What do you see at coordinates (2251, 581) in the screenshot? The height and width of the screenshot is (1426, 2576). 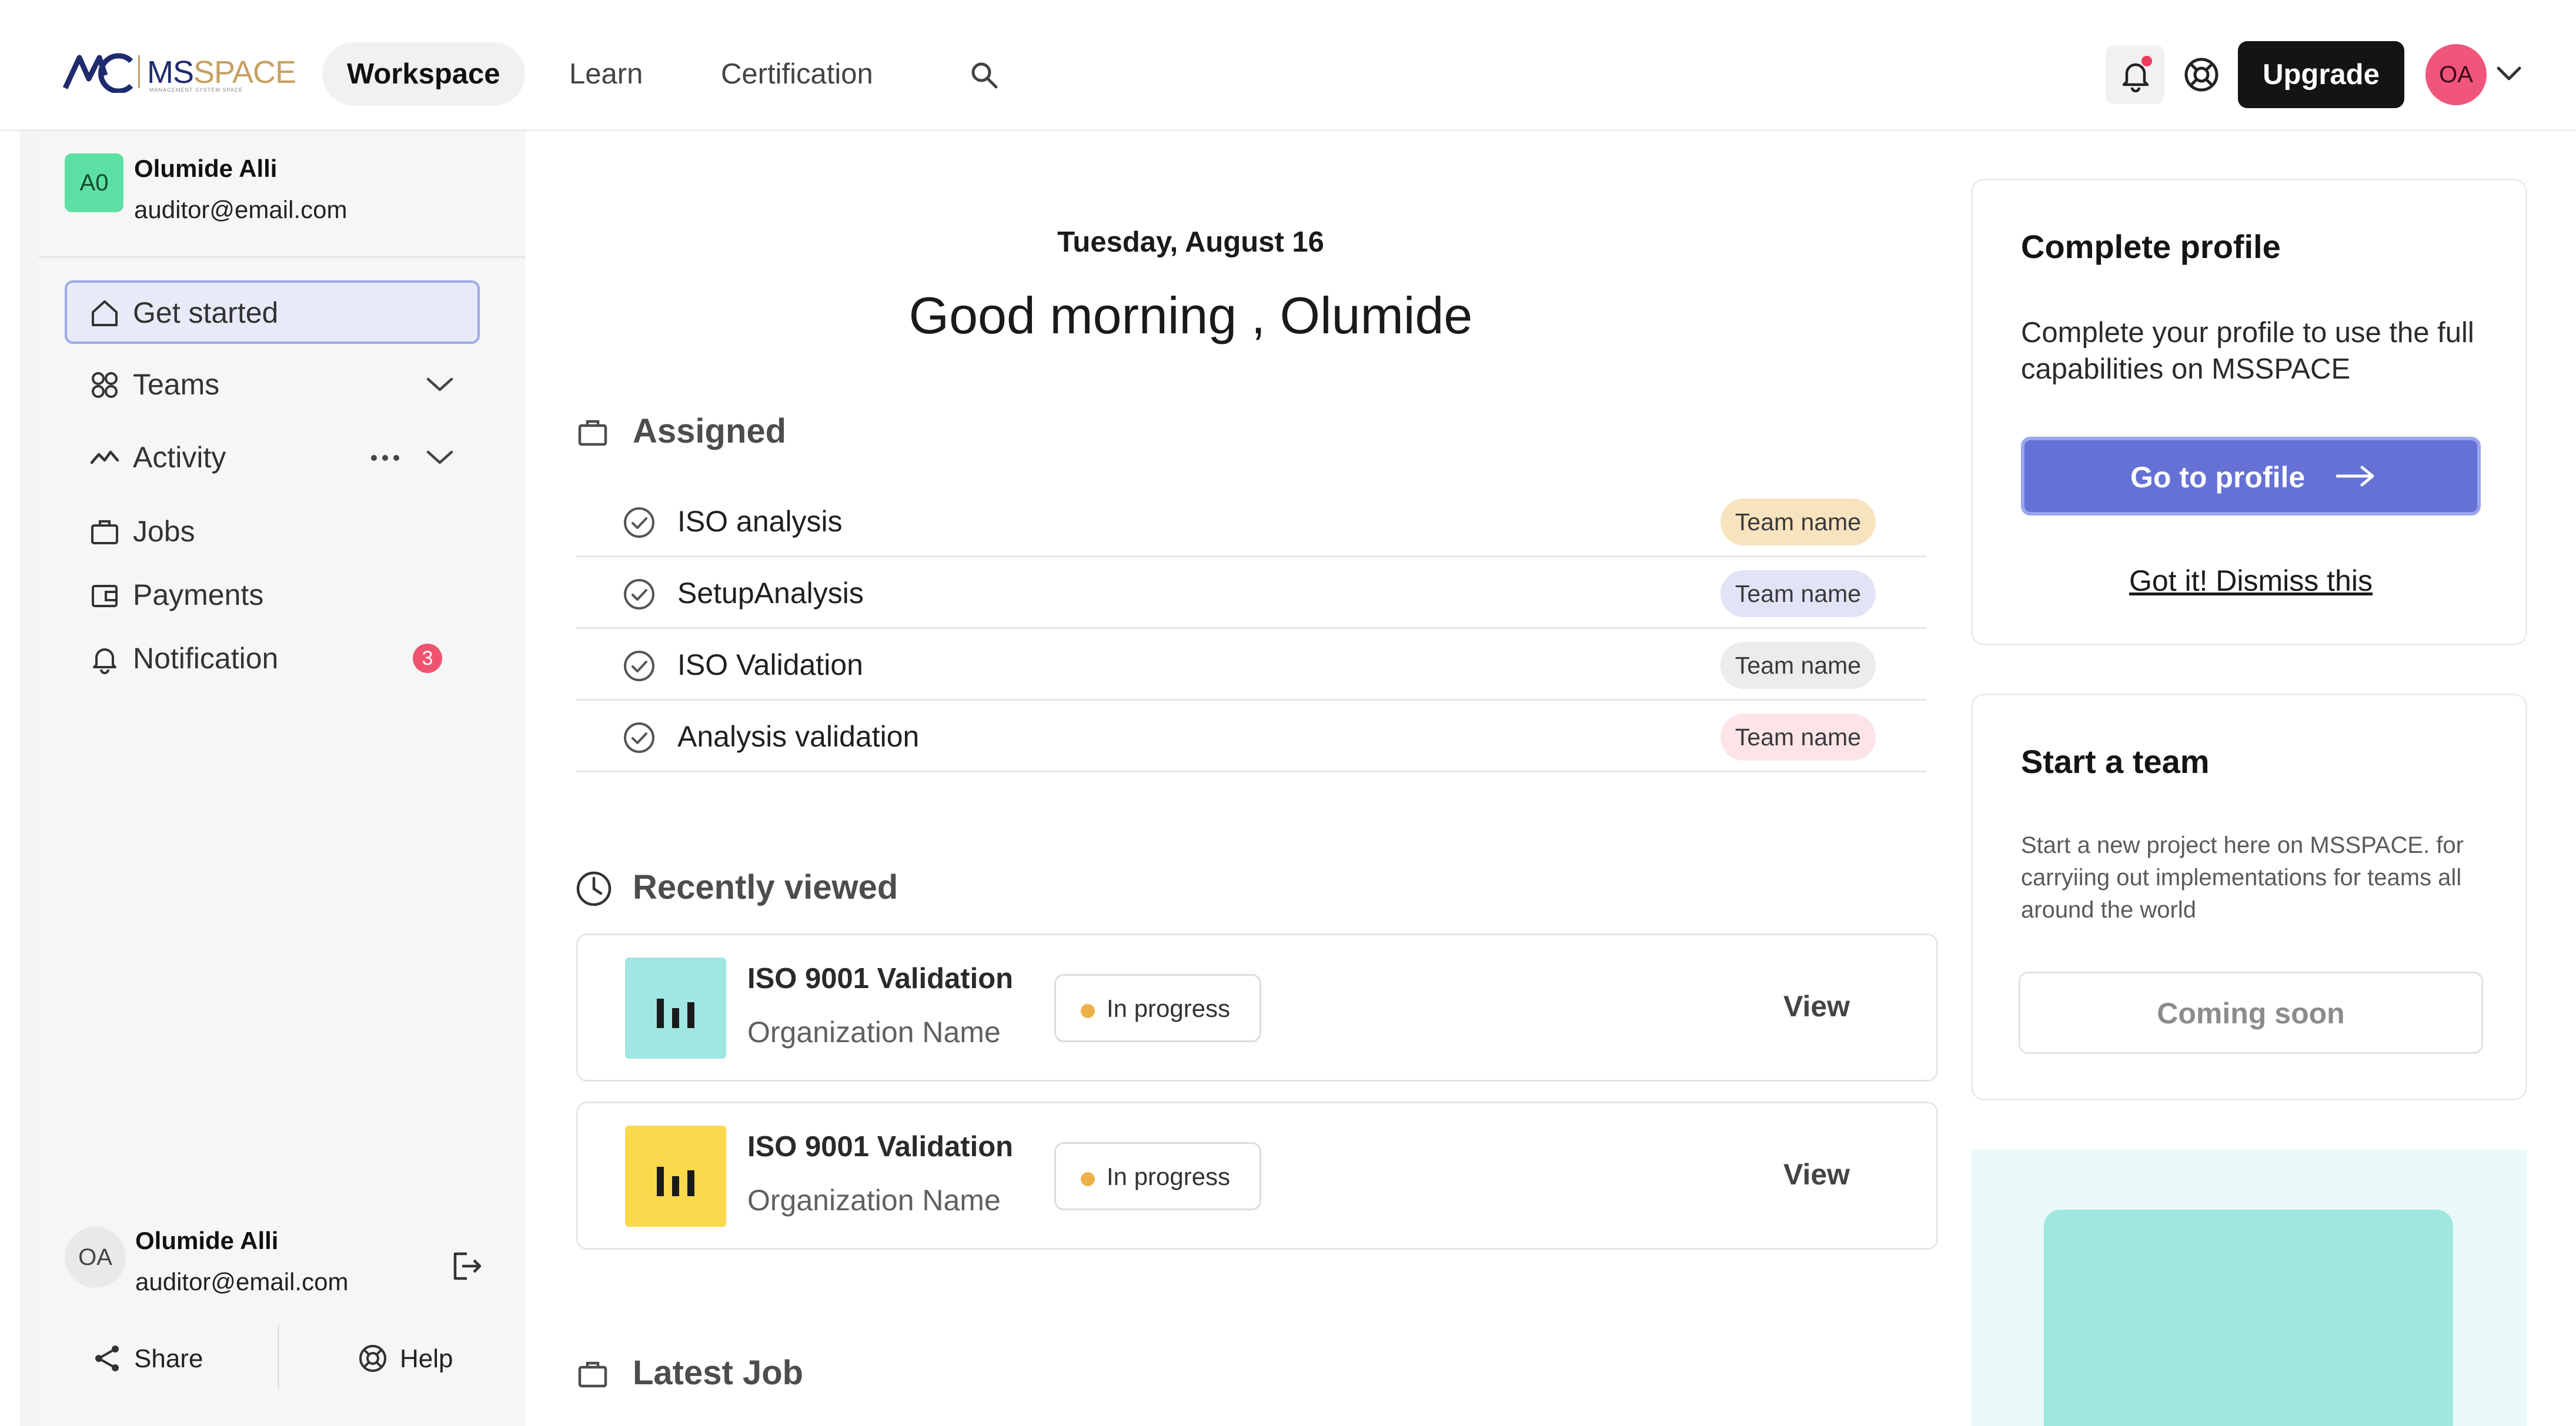 I see `dismiss-link: Got it! Dismiss this` at bounding box center [2251, 581].